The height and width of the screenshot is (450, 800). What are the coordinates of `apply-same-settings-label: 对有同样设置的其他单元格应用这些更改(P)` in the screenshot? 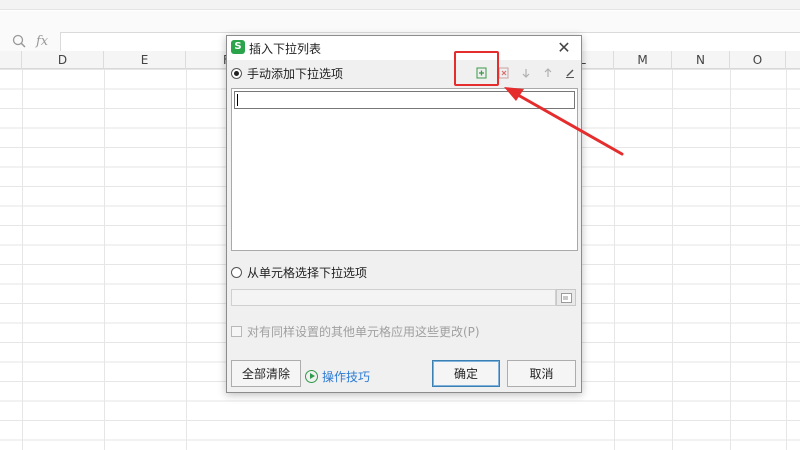 It's located at (363, 331).